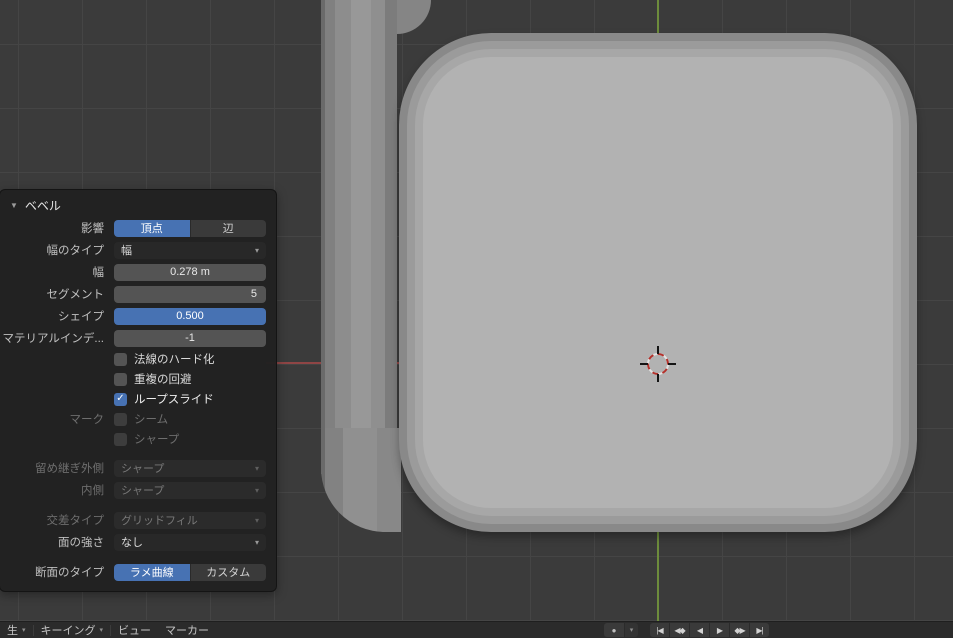 This screenshot has height=638, width=953. What do you see at coordinates (81, 543) in the screenshot?
I see `face-strength-label: 面の強さ` at bounding box center [81, 543].